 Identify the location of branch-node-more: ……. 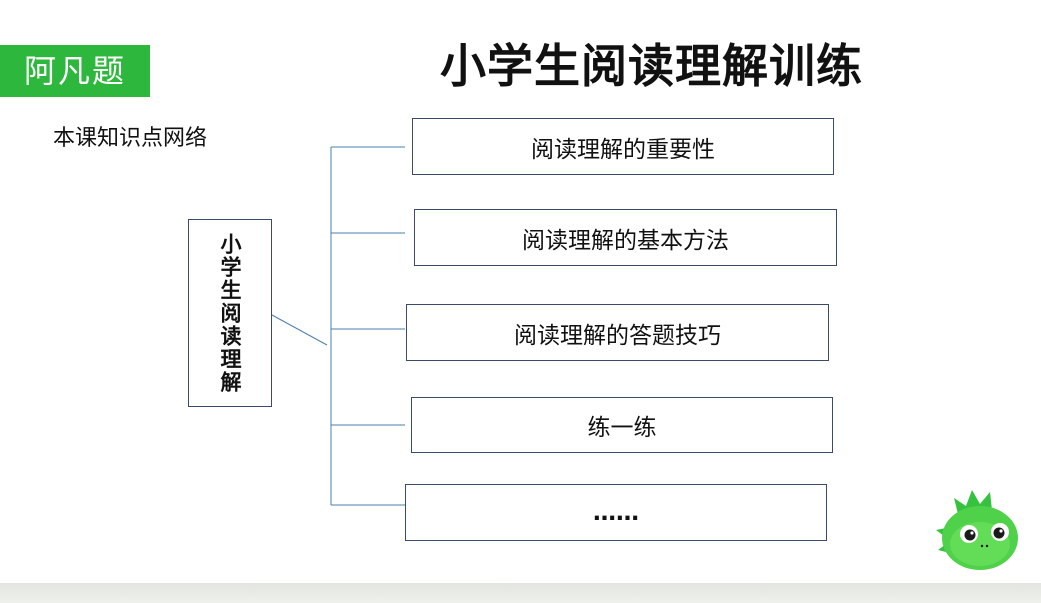
(616, 512).